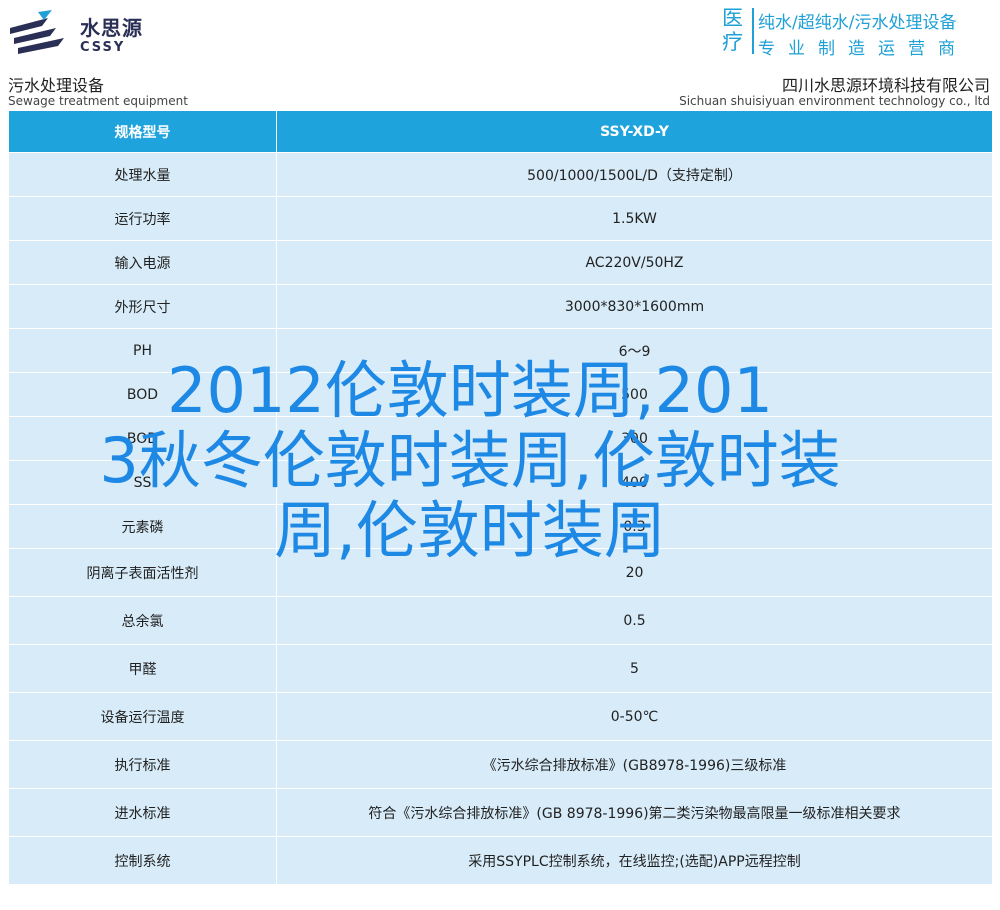 The height and width of the screenshot is (910, 1000). What do you see at coordinates (142, 812) in the screenshot?
I see `row-label-cell: 进水标准` at bounding box center [142, 812].